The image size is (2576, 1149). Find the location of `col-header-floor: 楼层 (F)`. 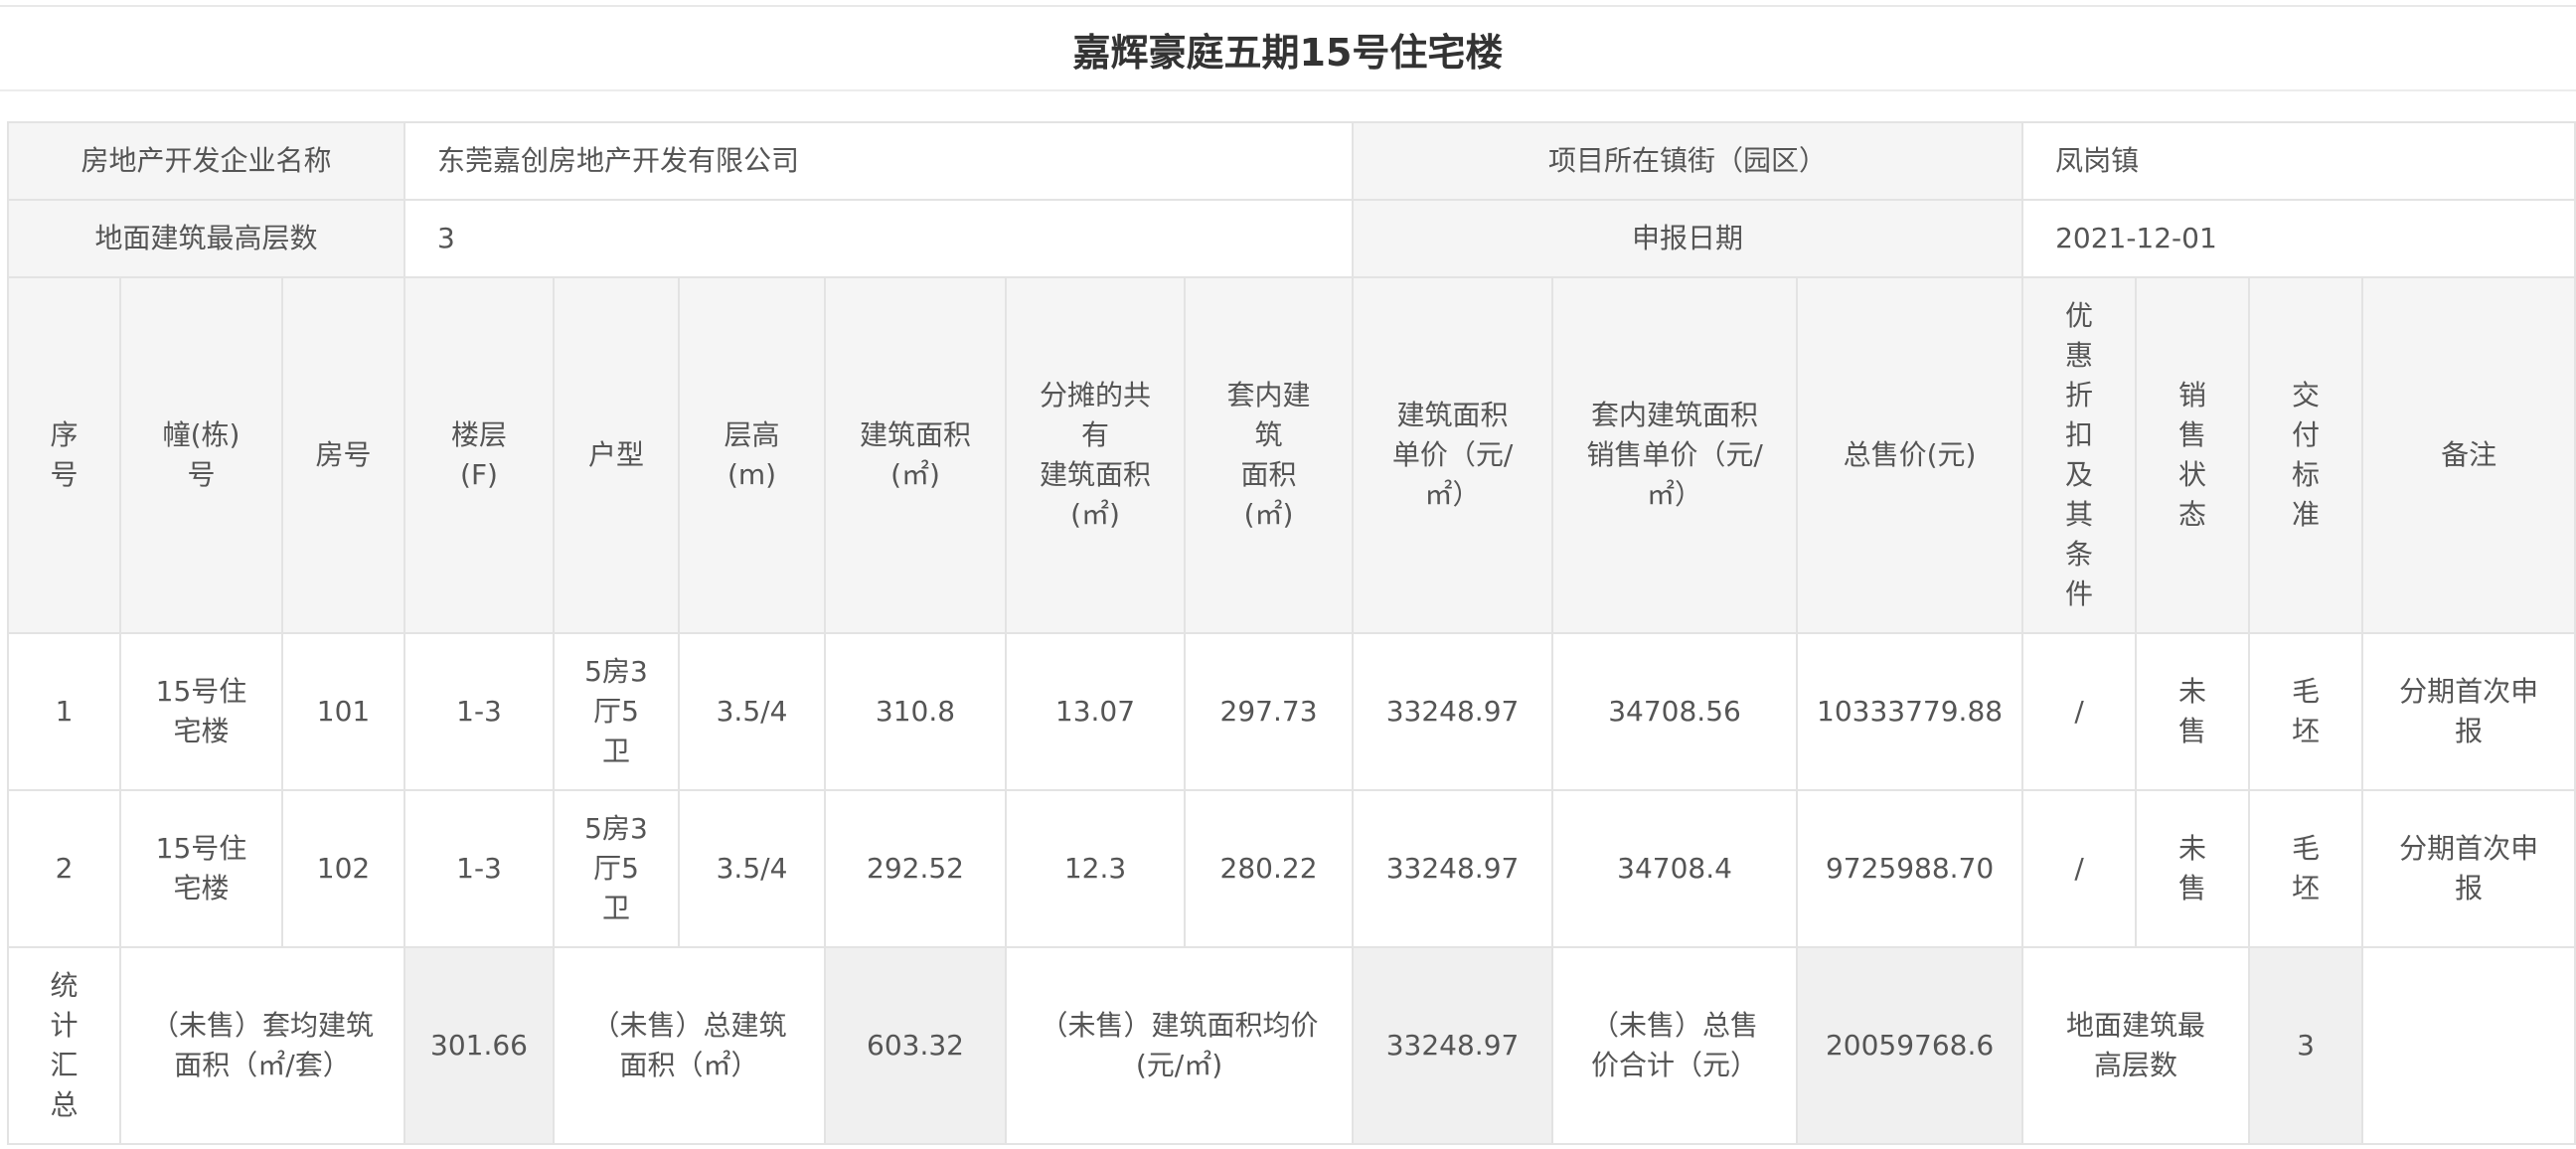

col-header-floor: 楼层 (F) is located at coordinates (479, 455).